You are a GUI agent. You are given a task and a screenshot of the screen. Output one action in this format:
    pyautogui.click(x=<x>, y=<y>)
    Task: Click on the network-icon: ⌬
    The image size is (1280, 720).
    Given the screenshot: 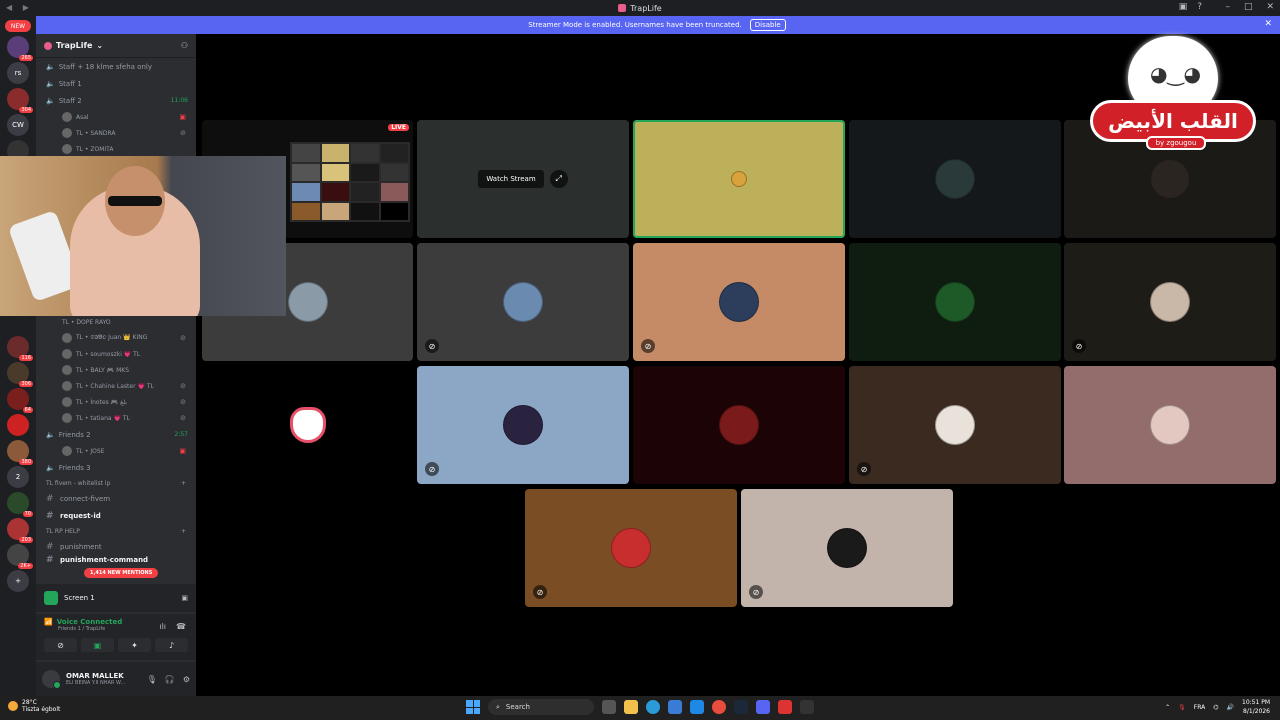 What is the action you would take?
    pyautogui.click(x=1215, y=707)
    